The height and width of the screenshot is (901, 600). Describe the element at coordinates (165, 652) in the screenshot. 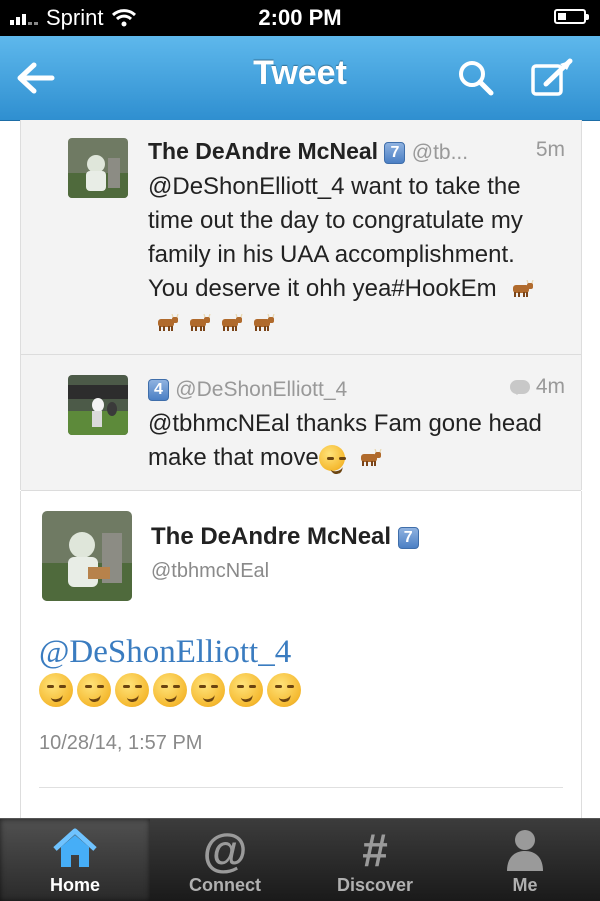

I see `mention-link: @DeShonElliott_4` at that location.